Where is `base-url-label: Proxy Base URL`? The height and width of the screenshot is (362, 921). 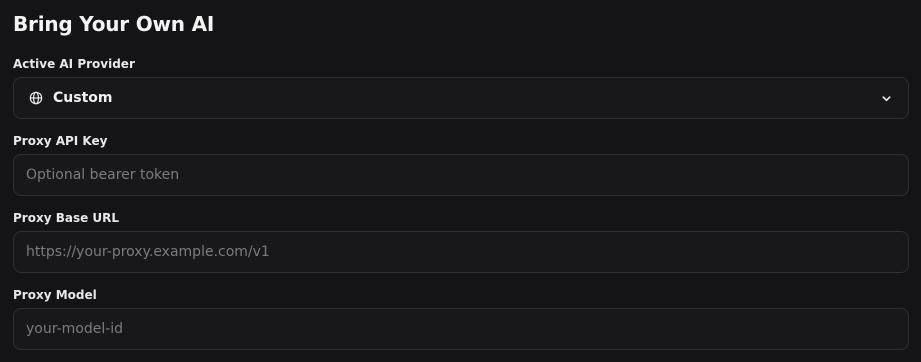 base-url-label: Proxy Base URL is located at coordinates (66, 218).